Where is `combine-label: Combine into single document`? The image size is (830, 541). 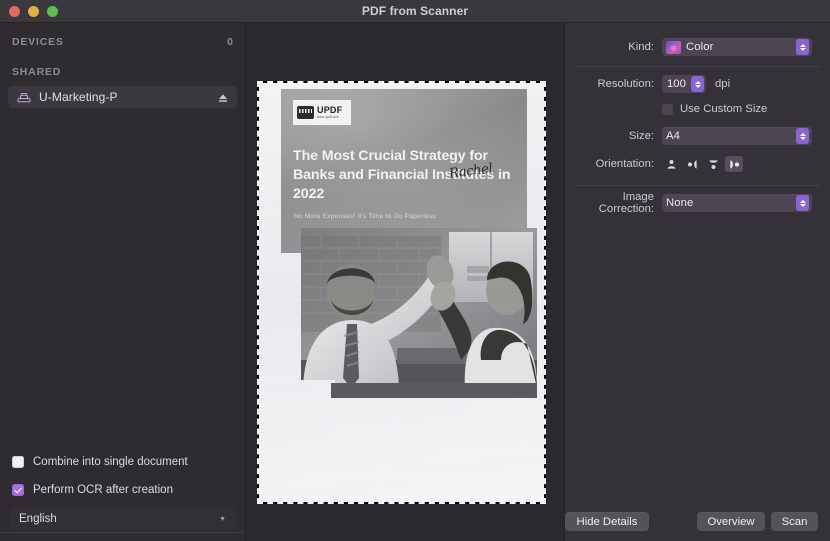 combine-label: Combine into single document is located at coordinates (110, 462).